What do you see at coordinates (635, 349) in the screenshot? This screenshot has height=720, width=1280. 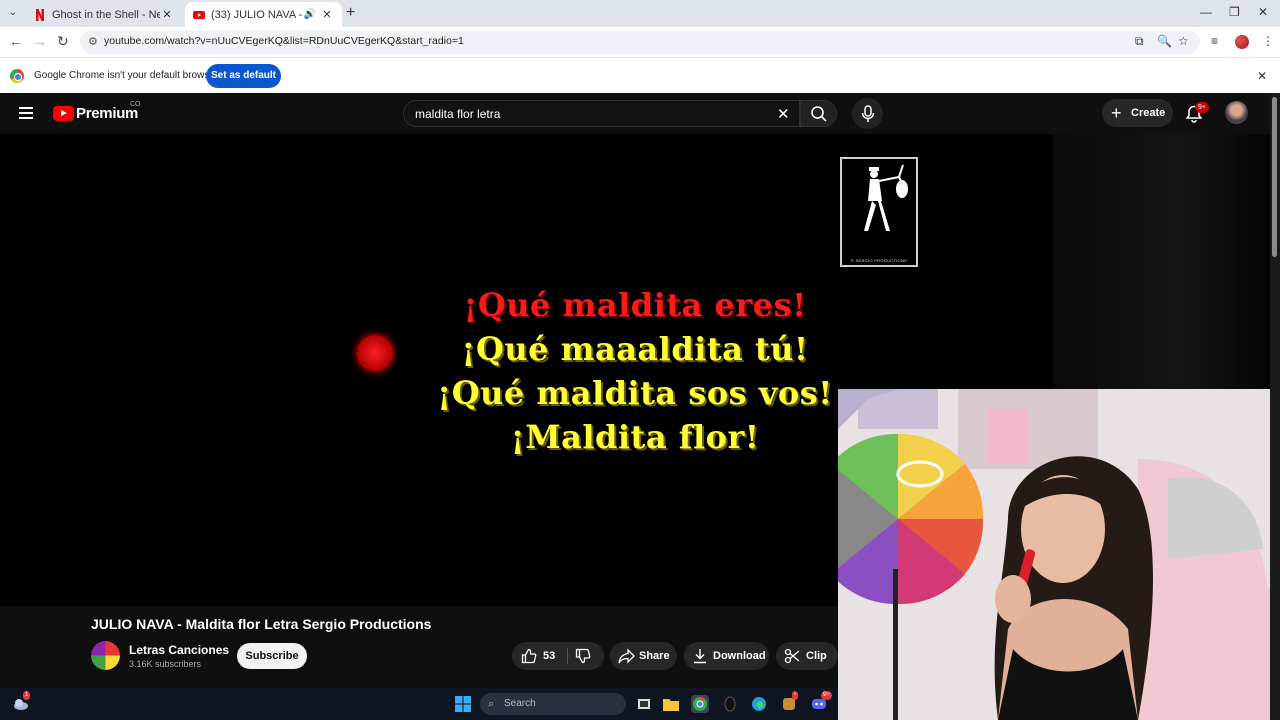 I see `lyric-line-2: ¡Qué maaaldita tú!` at bounding box center [635, 349].